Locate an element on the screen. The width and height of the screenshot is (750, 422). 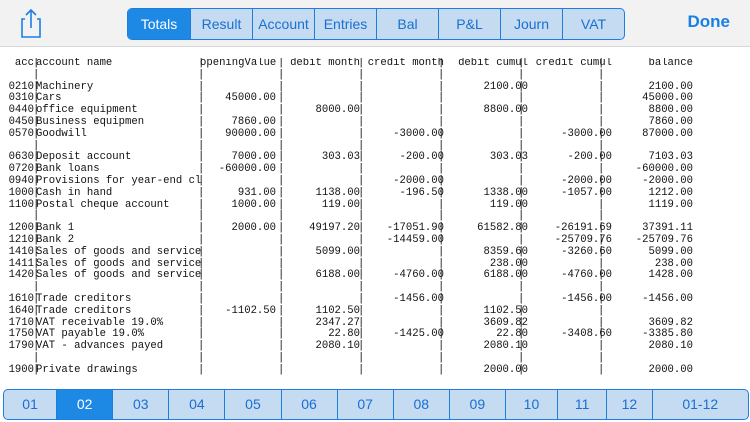
tab-entries: Entries is located at coordinates (345, 24).